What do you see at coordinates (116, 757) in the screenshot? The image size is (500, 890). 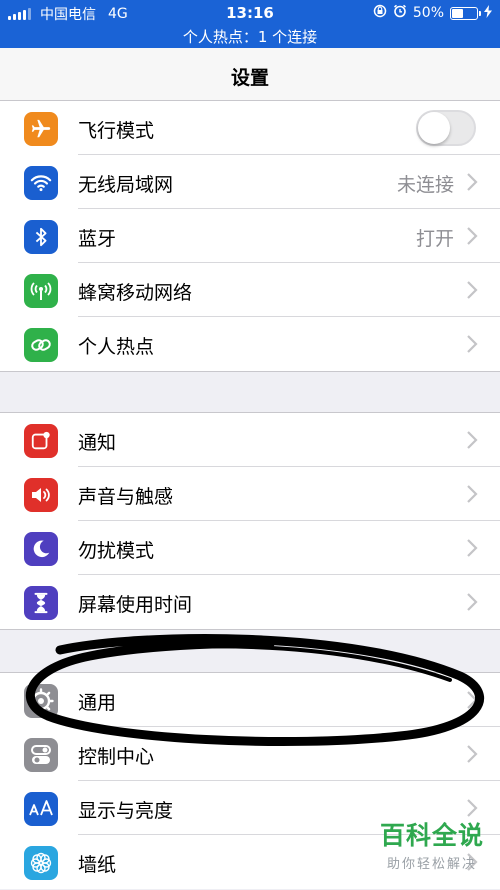 I see `row-label: 控制中心` at bounding box center [116, 757].